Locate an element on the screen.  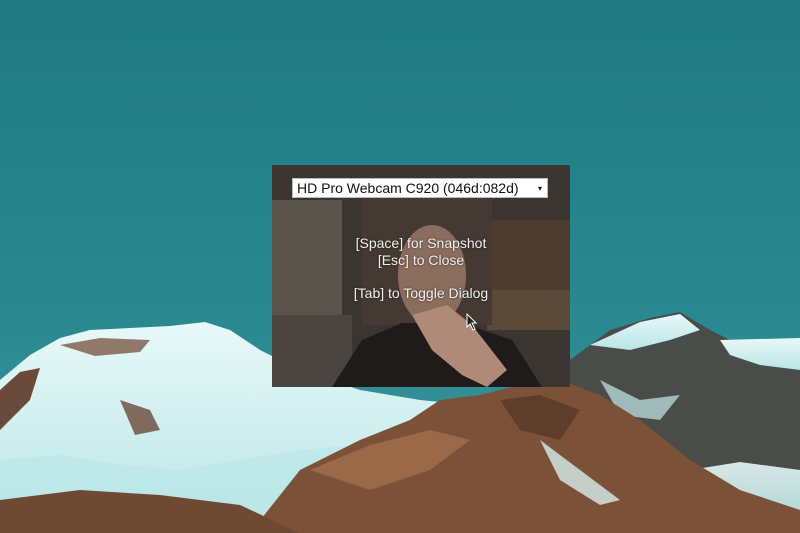
chevron-down-icon: ▾ is located at coordinates (540, 188).